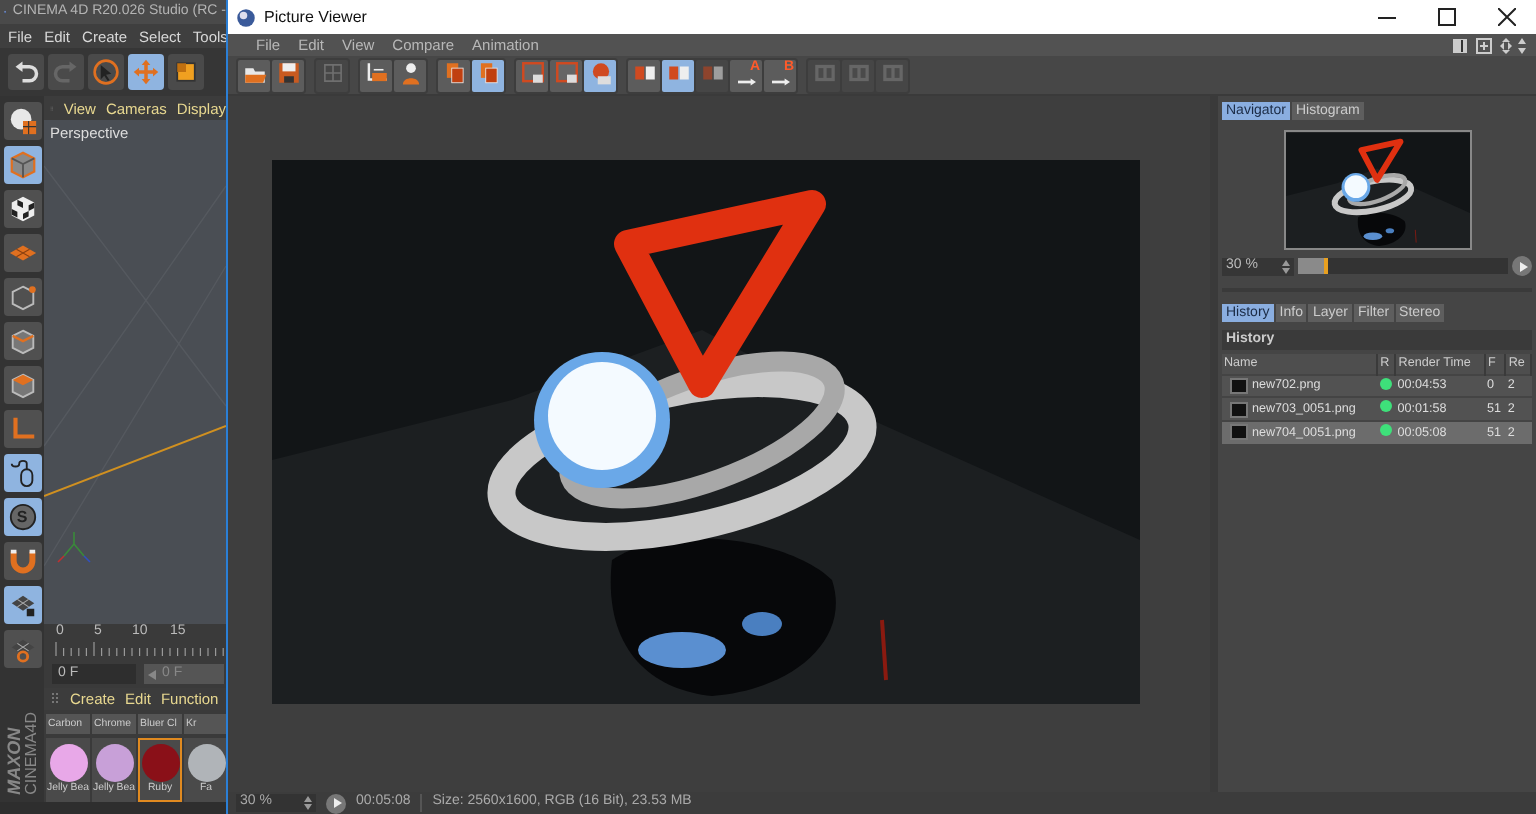  I want to click on grid-lock-icon, so click(22, 605).